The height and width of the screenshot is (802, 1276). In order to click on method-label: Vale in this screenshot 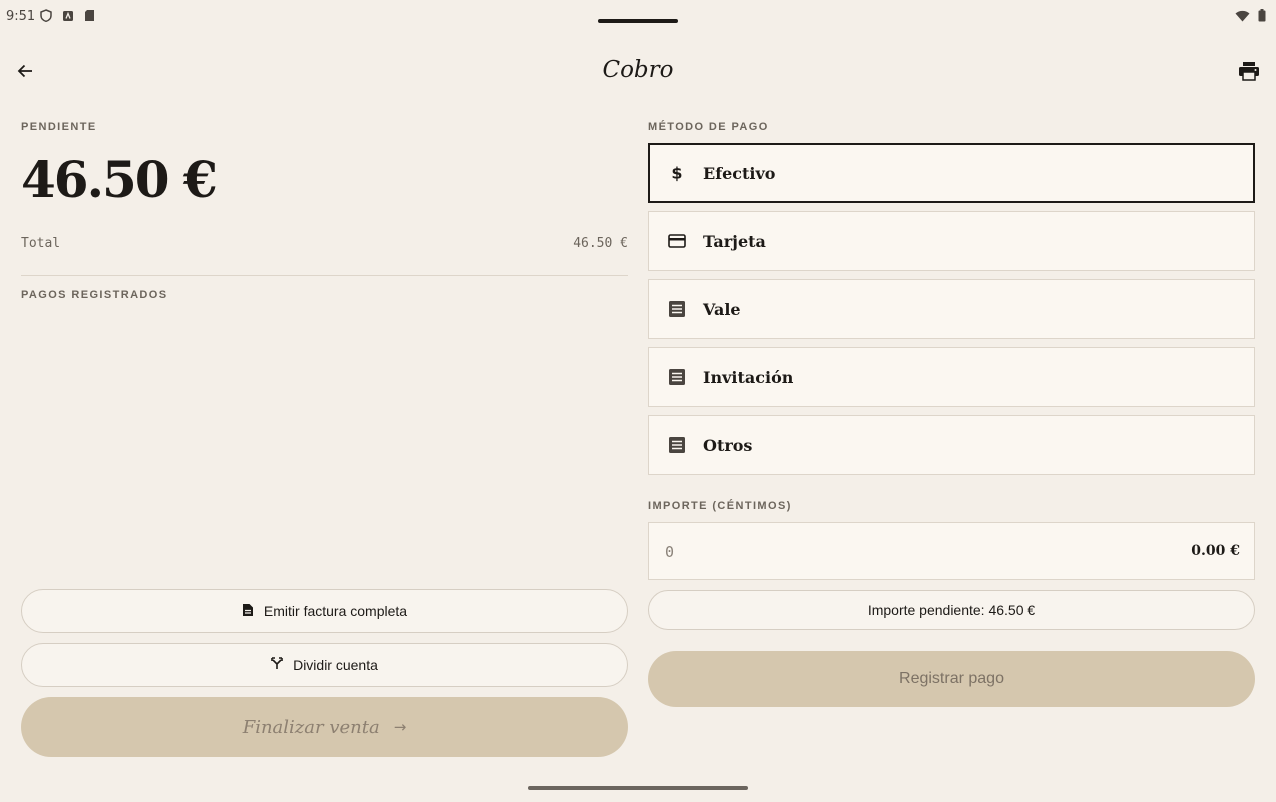, I will do `click(722, 309)`.